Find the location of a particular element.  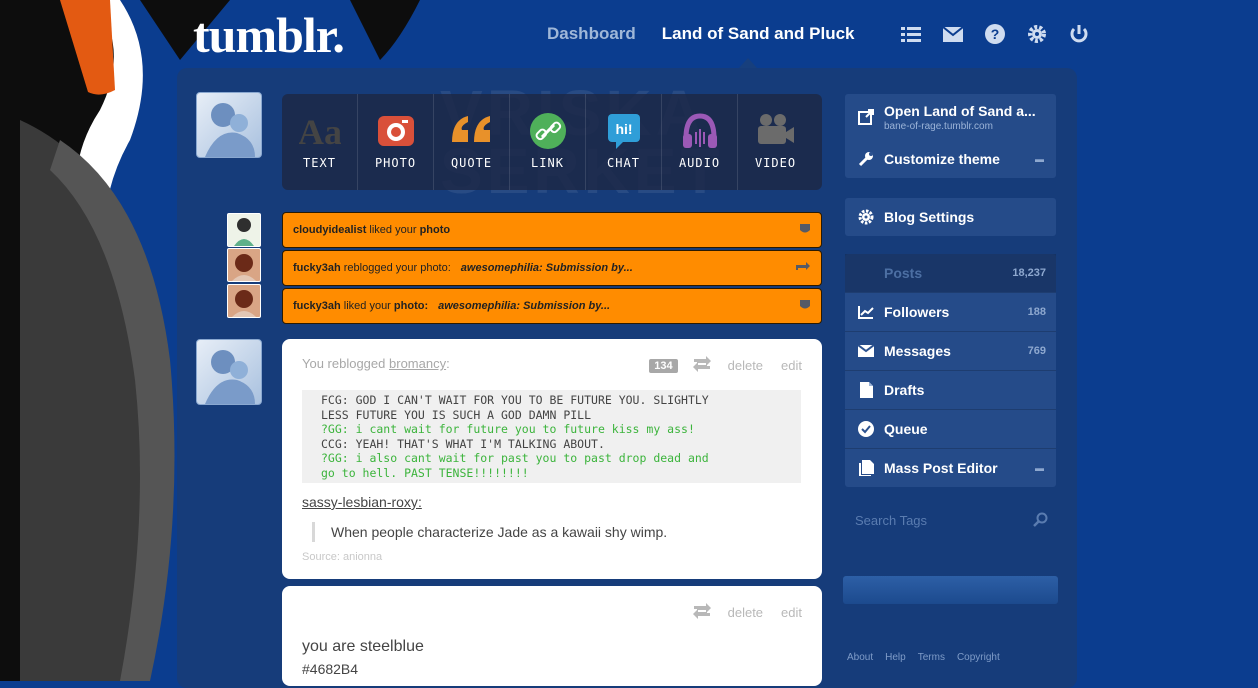

post-hex-text: #4682B4 is located at coordinates (330, 669).